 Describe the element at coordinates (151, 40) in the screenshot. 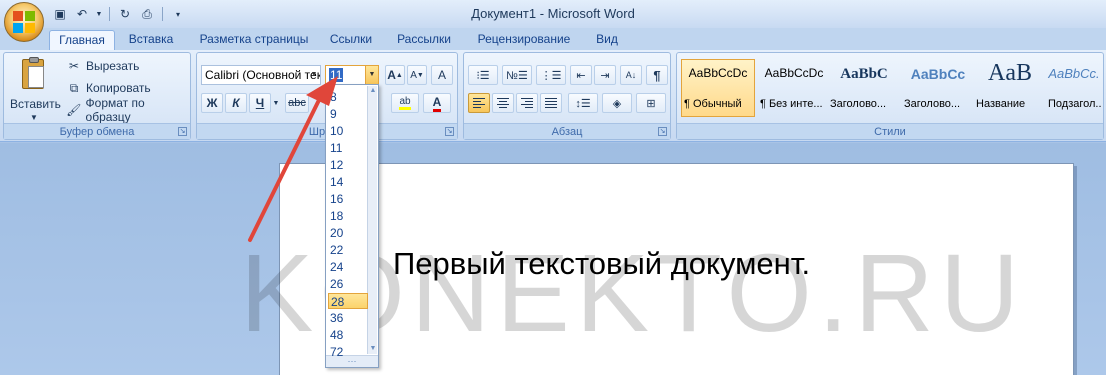

I see `tab-insert: Вставка` at that location.